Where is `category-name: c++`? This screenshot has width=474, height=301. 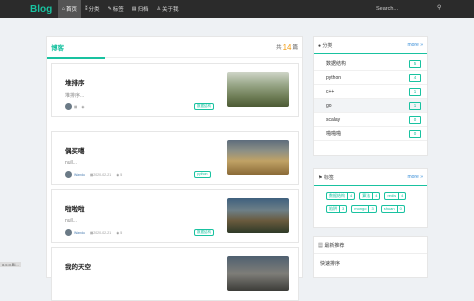
category-name: c++ is located at coordinates (330, 91).